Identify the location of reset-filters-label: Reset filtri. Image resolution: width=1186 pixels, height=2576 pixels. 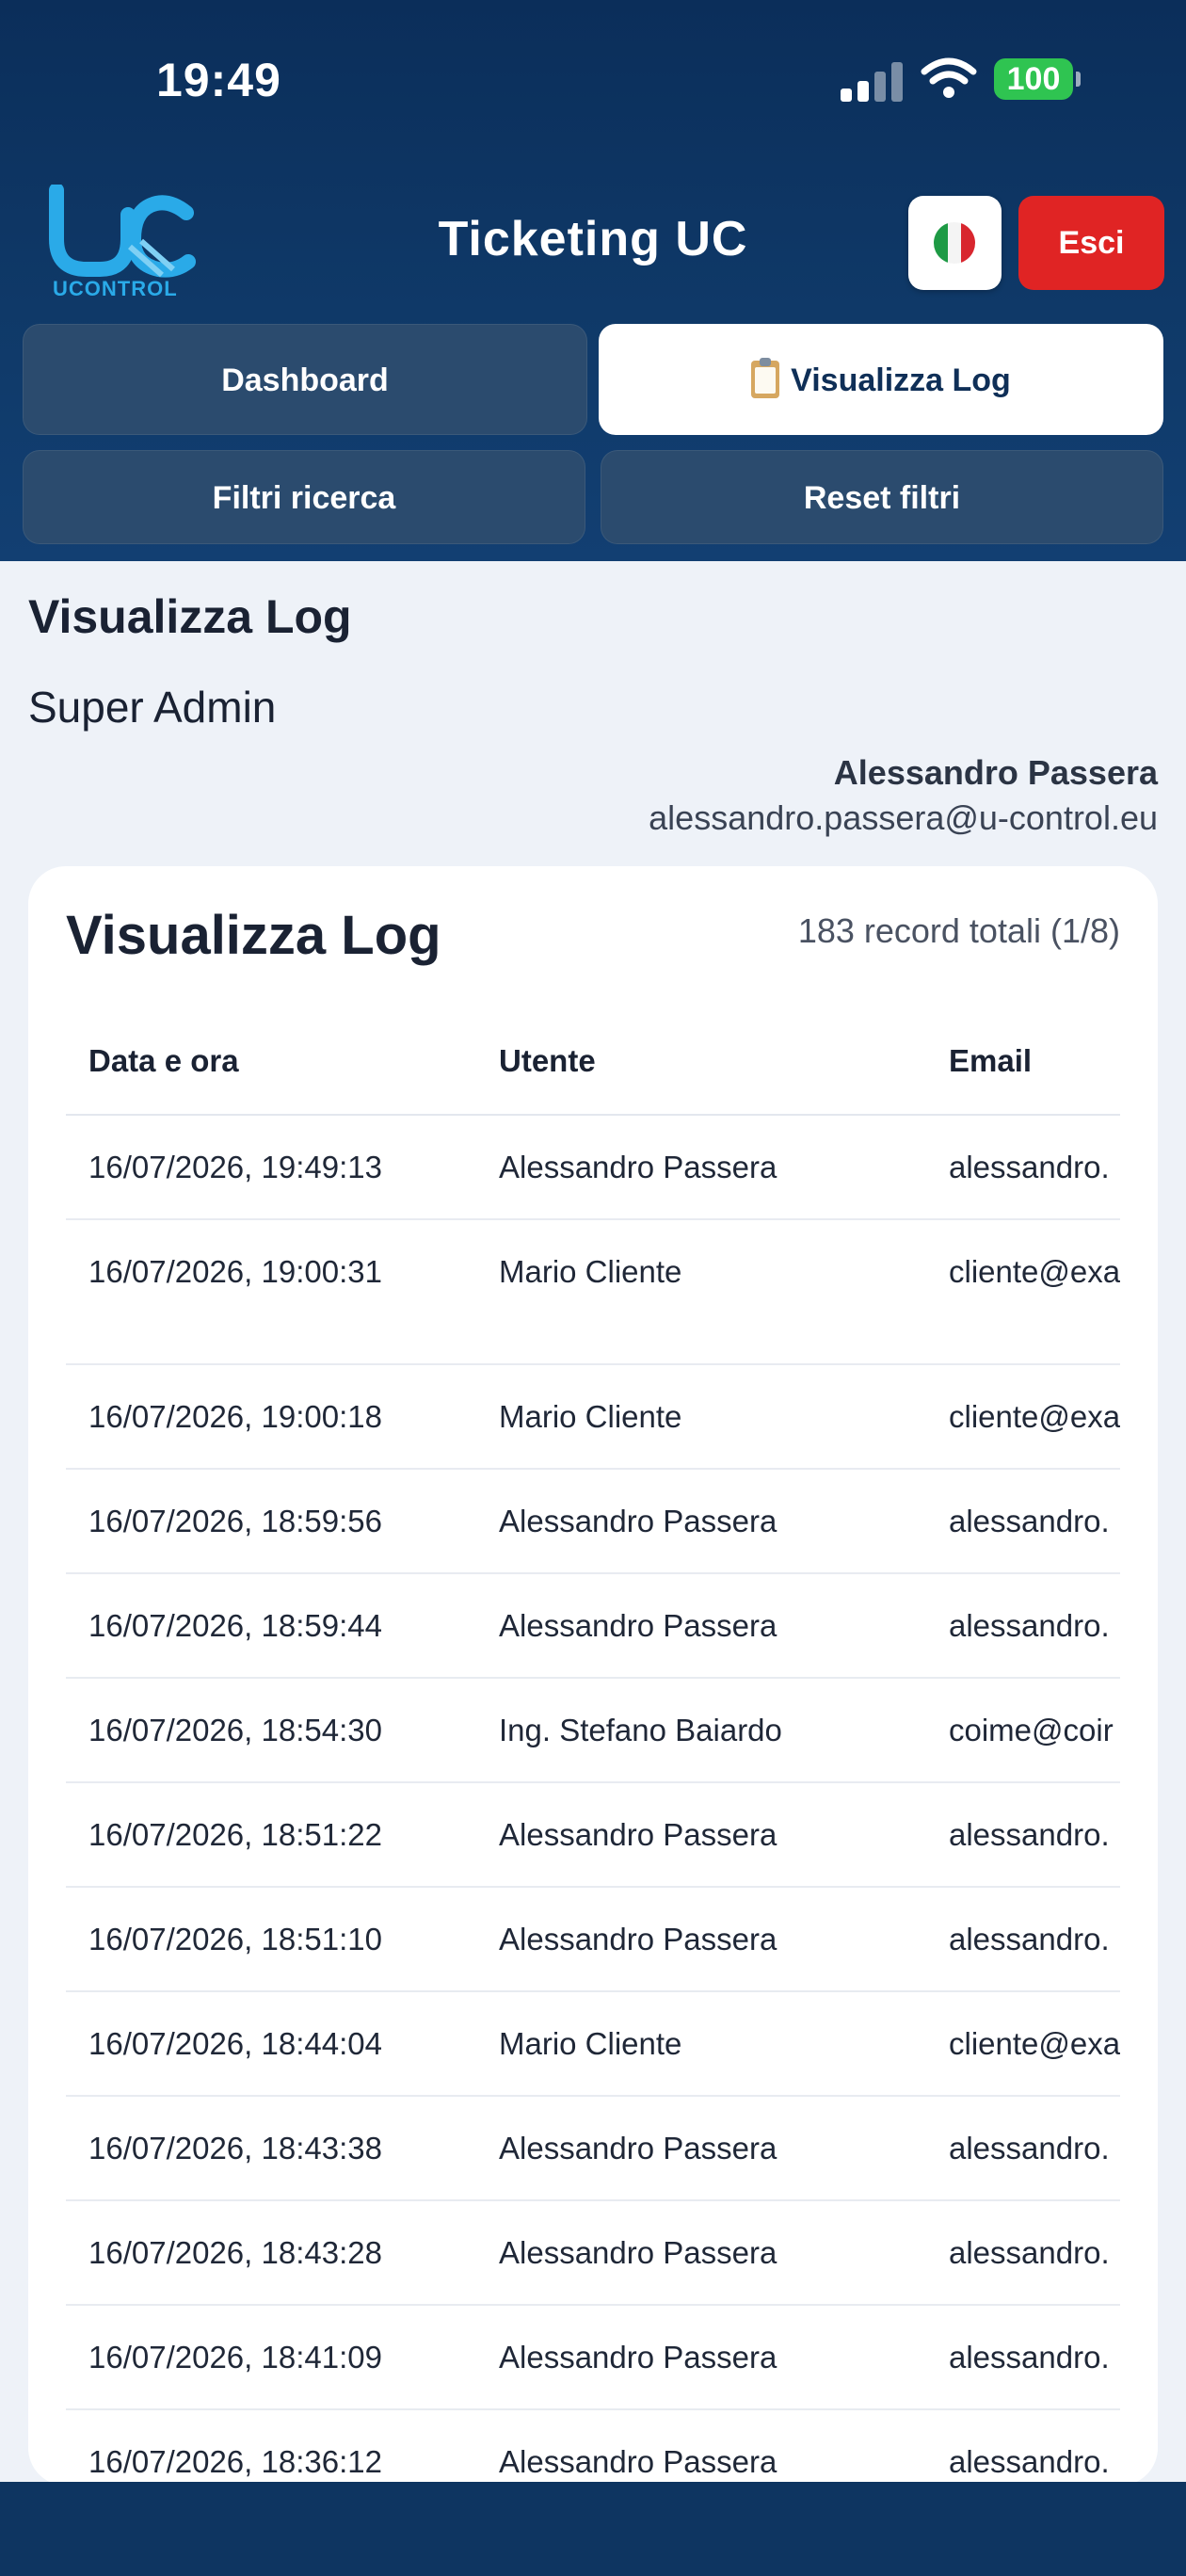
(882, 498).